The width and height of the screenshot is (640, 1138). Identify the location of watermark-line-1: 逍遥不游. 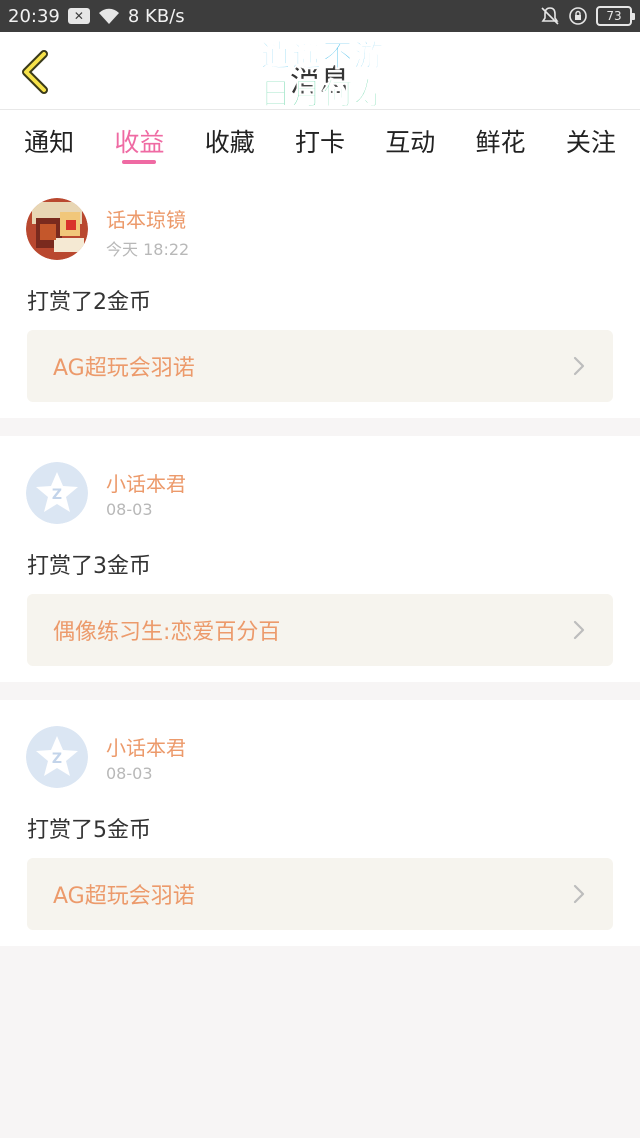
(322, 57).